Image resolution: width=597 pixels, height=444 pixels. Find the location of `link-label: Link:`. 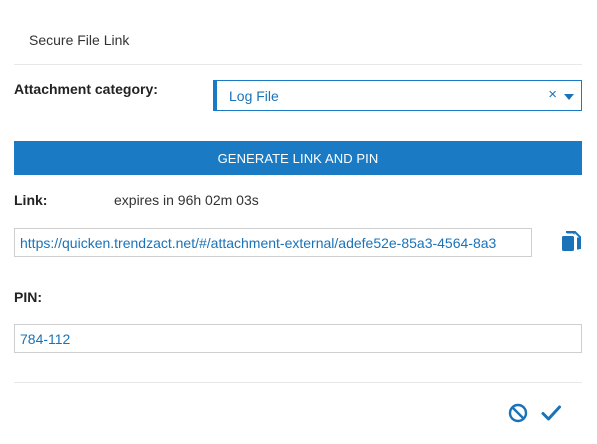

link-label: Link: is located at coordinates (31, 200).